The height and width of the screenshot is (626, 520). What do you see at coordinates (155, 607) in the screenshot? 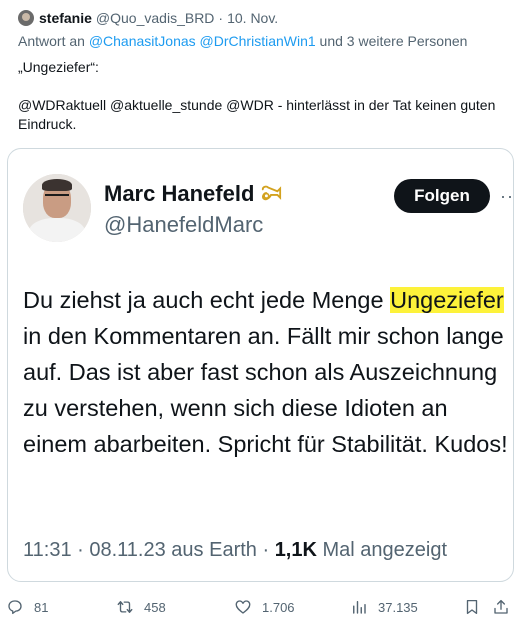
I see `retweet-count: 458` at bounding box center [155, 607].